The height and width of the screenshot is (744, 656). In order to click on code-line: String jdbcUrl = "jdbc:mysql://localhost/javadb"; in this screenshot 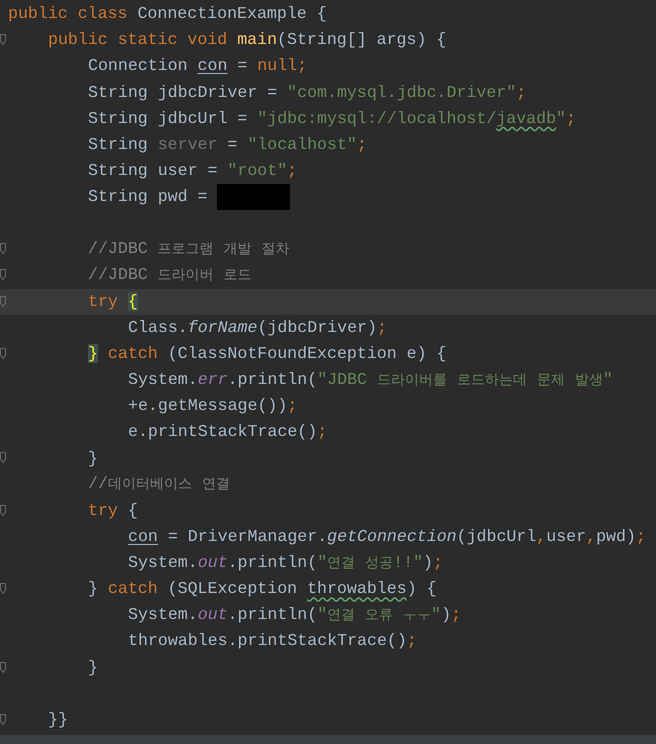, I will do `click(332, 118)`.